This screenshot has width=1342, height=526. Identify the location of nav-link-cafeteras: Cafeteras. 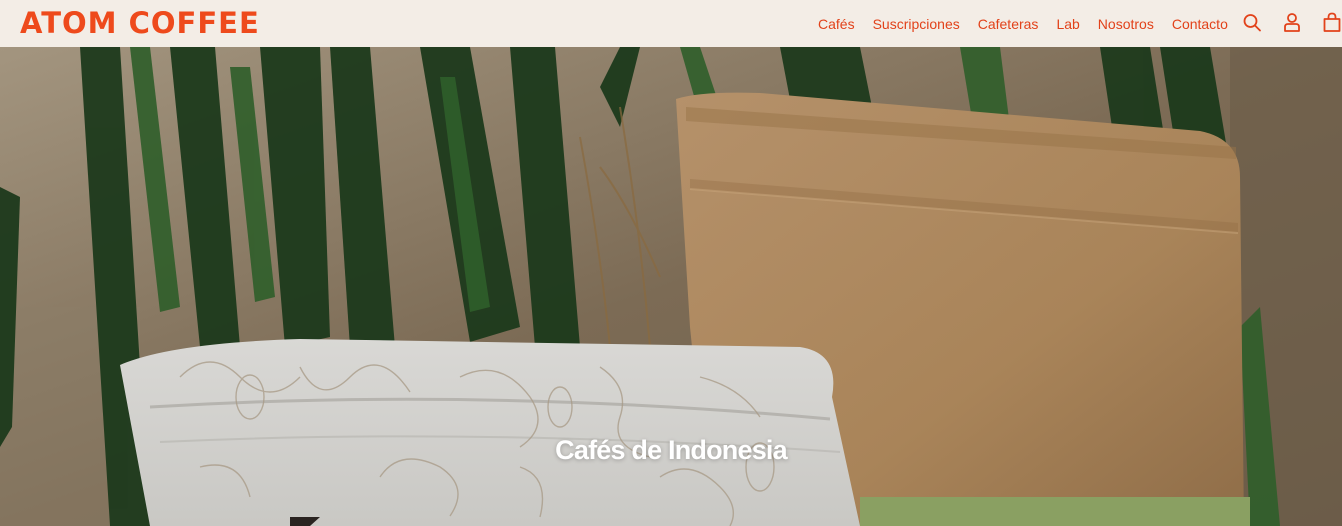
(1008, 24).